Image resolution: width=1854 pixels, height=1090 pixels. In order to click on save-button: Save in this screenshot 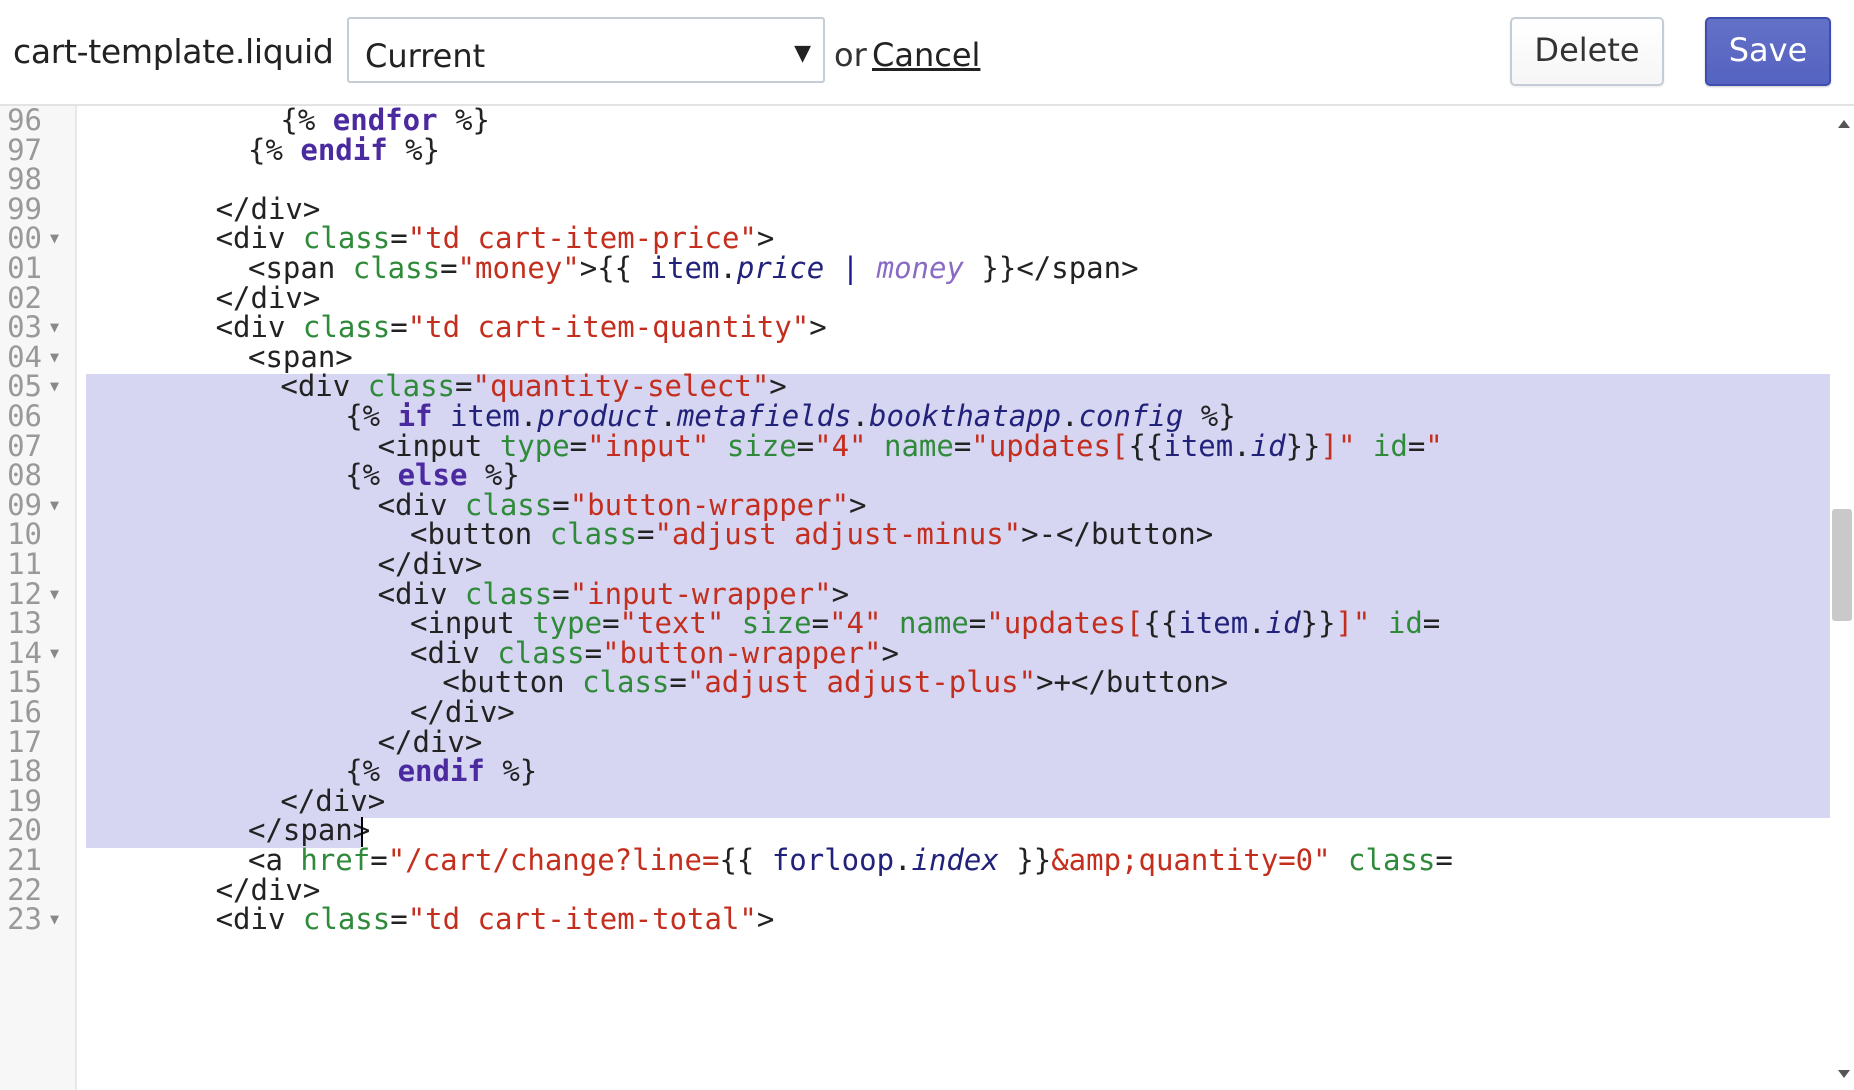, I will do `click(1768, 51)`.